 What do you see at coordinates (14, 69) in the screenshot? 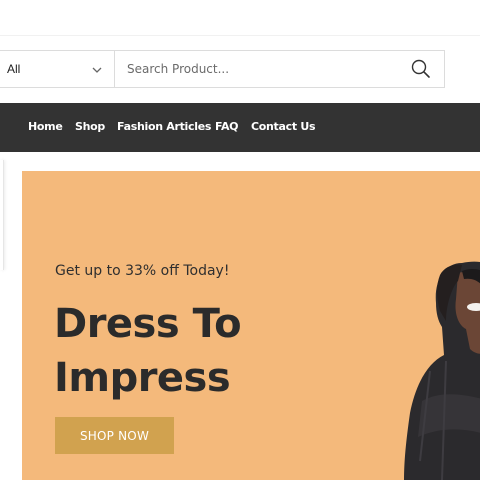
I see `category-select-value: All` at bounding box center [14, 69].